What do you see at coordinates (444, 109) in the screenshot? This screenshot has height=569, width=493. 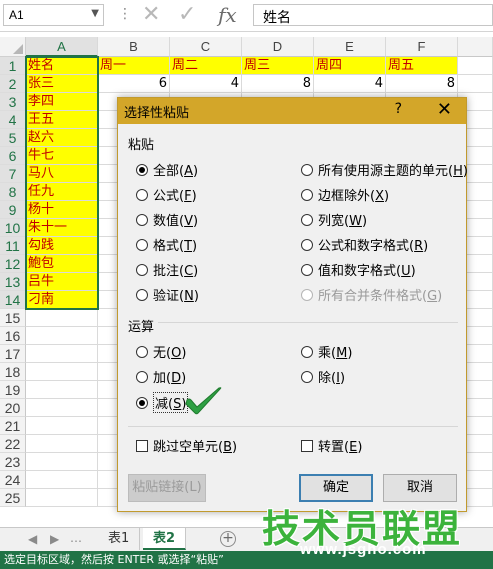 I see `close-icon: ✕` at bounding box center [444, 109].